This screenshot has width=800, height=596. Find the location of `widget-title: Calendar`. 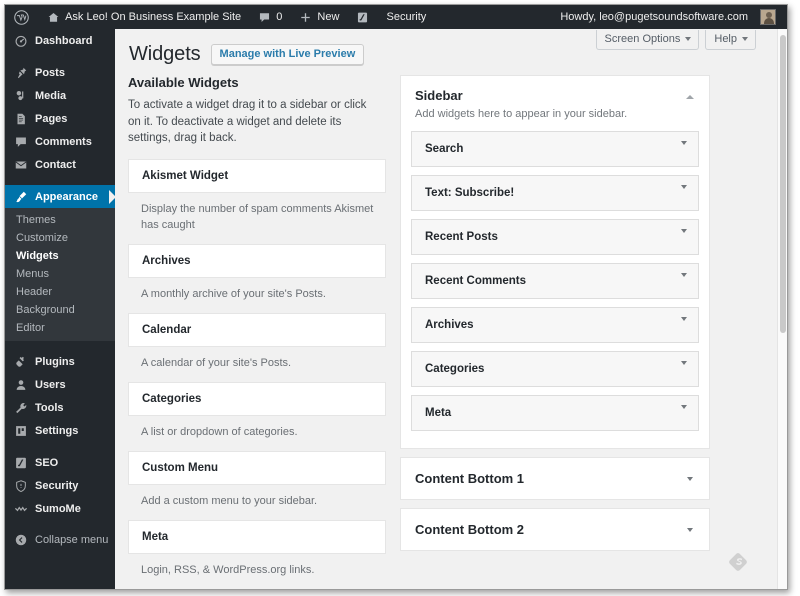

widget-title: Calendar is located at coordinates (167, 329).